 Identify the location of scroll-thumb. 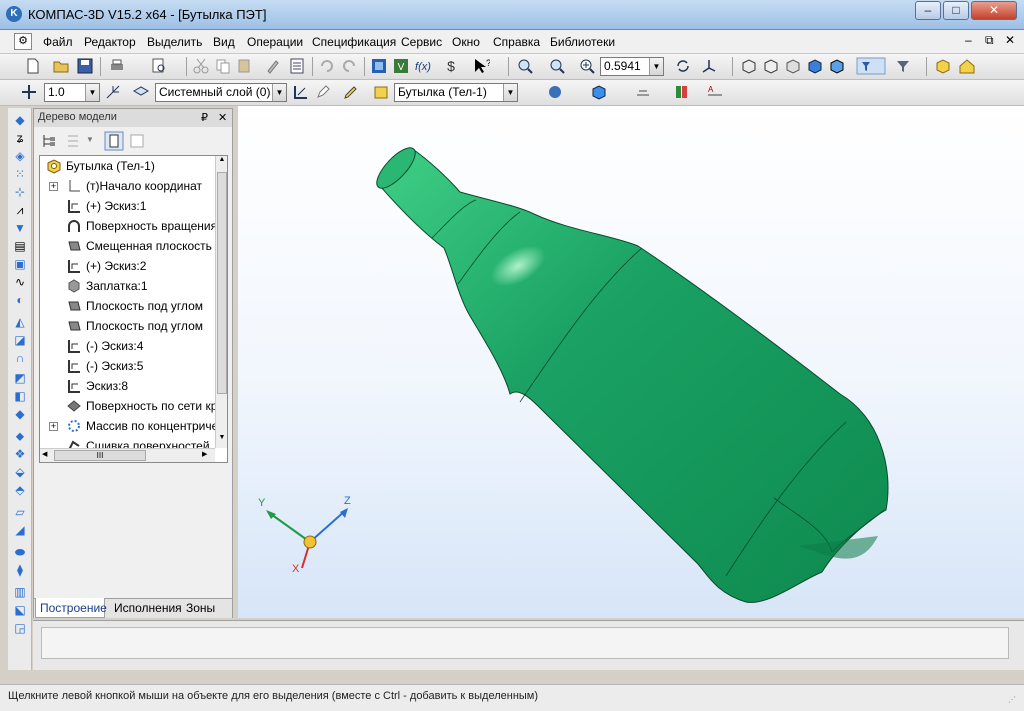
(222, 283).